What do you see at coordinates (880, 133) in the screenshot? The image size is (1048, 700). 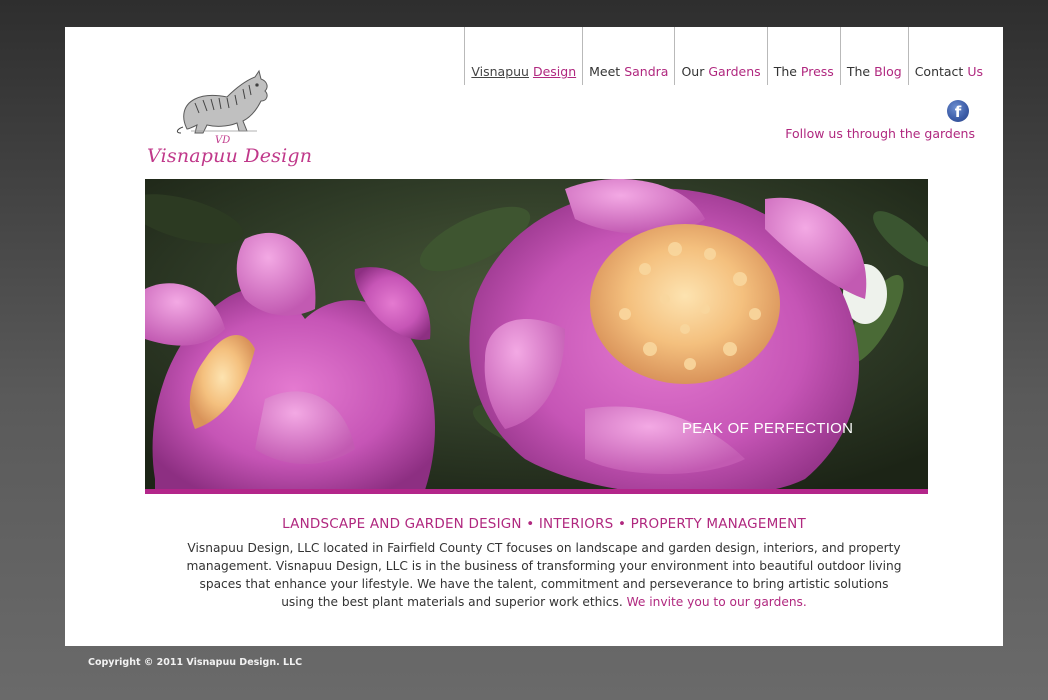 I see `follow-link: Follow us through the gardens` at bounding box center [880, 133].